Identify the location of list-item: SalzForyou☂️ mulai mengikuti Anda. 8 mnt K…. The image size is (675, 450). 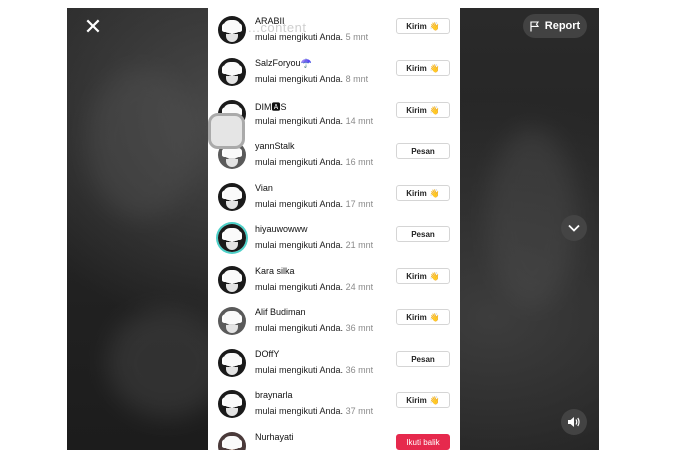
(334, 76).